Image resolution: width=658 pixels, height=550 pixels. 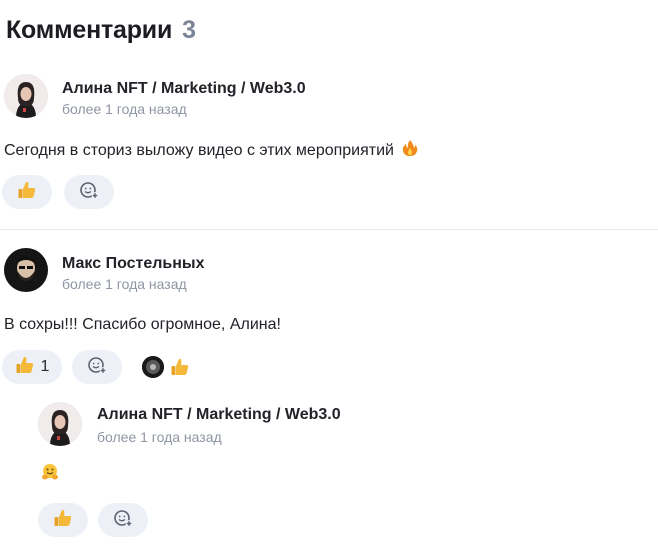 What do you see at coordinates (410, 150) in the screenshot?
I see `fire-icon` at bounding box center [410, 150].